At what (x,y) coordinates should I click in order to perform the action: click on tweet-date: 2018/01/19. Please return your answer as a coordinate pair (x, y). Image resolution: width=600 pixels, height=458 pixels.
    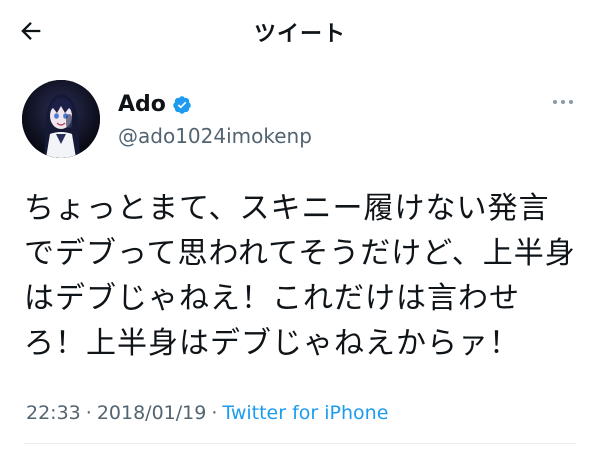
    Looking at the image, I should click on (152, 413).